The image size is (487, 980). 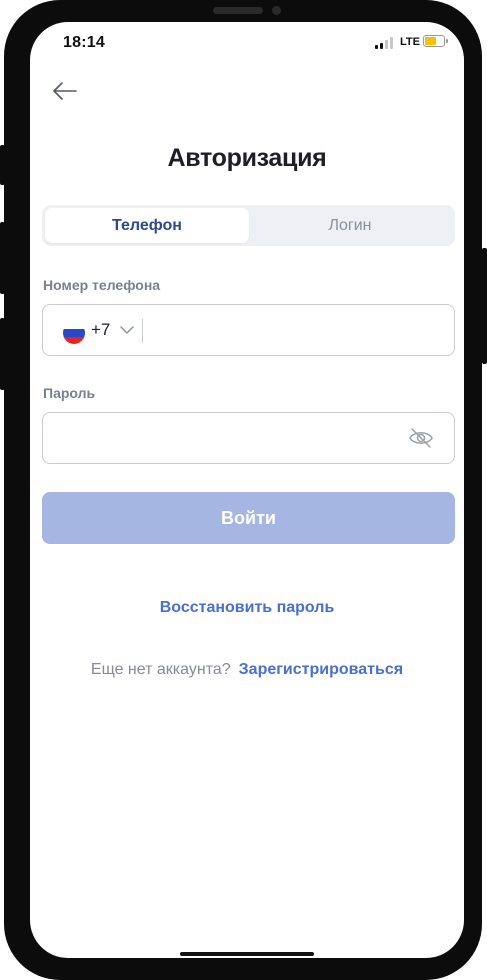 What do you see at coordinates (247, 42) in the screenshot?
I see `status-bar: 18:14 LTE` at bounding box center [247, 42].